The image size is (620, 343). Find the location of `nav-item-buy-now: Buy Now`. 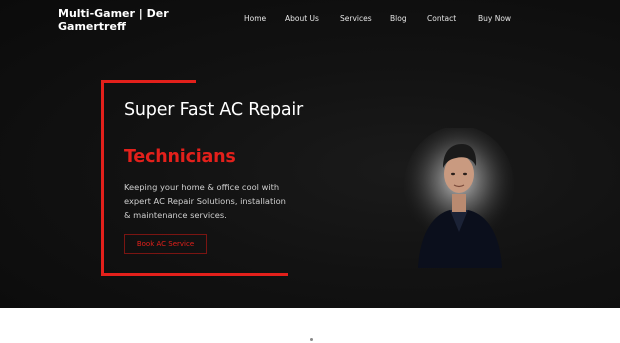

nav-item-buy-now: Buy Now is located at coordinates (494, 21).